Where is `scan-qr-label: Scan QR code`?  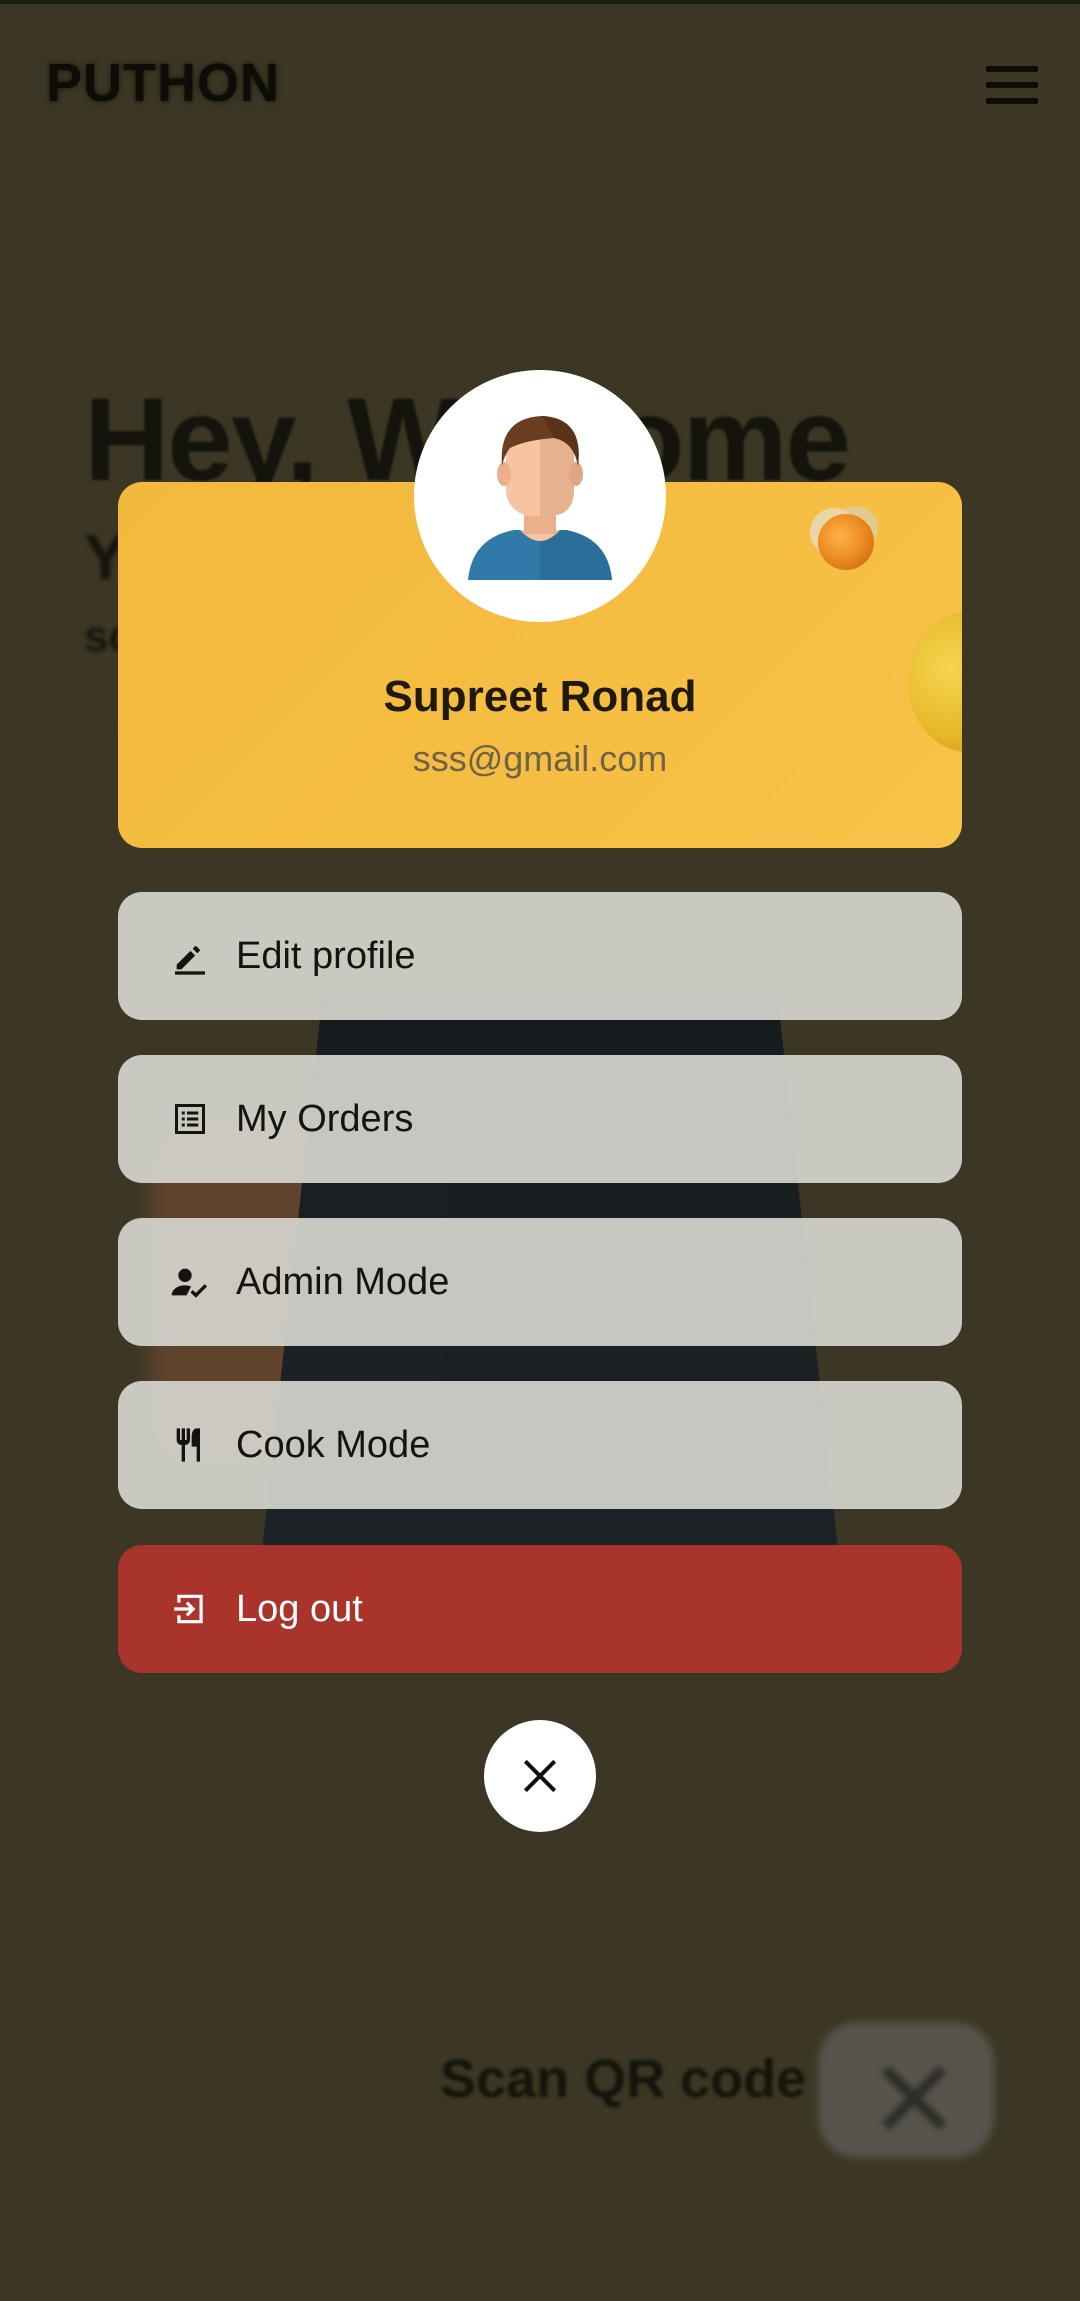
scan-qr-label: Scan QR code is located at coordinates (623, 2079).